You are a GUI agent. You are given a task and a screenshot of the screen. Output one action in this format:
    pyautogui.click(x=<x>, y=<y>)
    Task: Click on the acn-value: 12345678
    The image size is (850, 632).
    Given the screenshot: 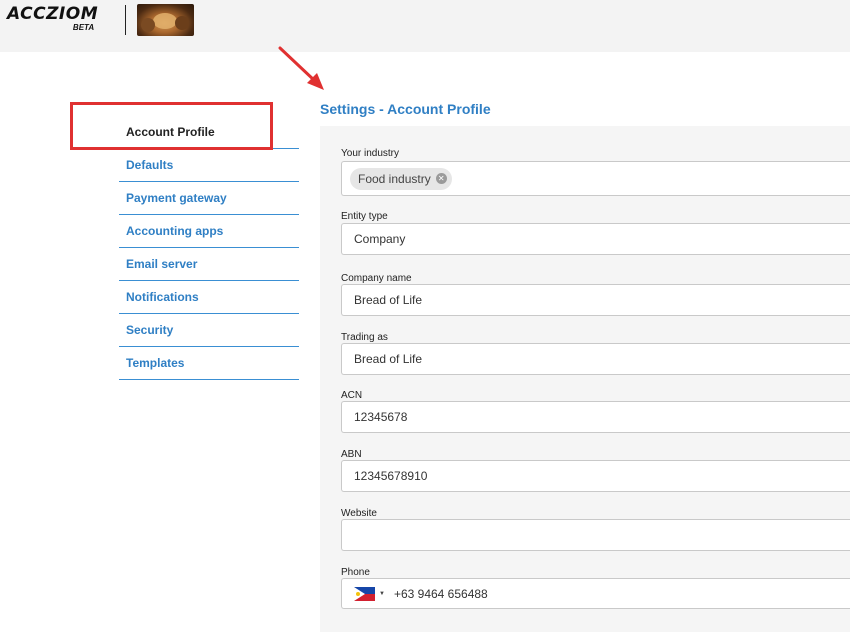 What is the action you would take?
    pyautogui.click(x=381, y=417)
    